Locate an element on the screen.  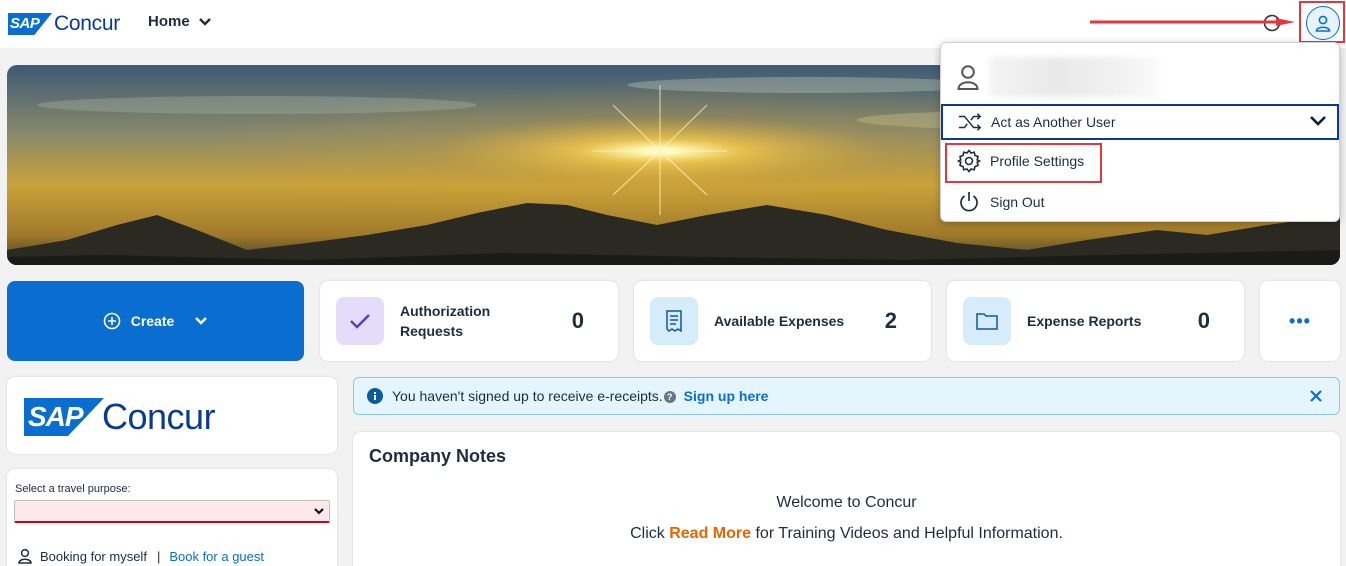
available-expenses-card: Available Expenses 2 is located at coordinates (782, 321).